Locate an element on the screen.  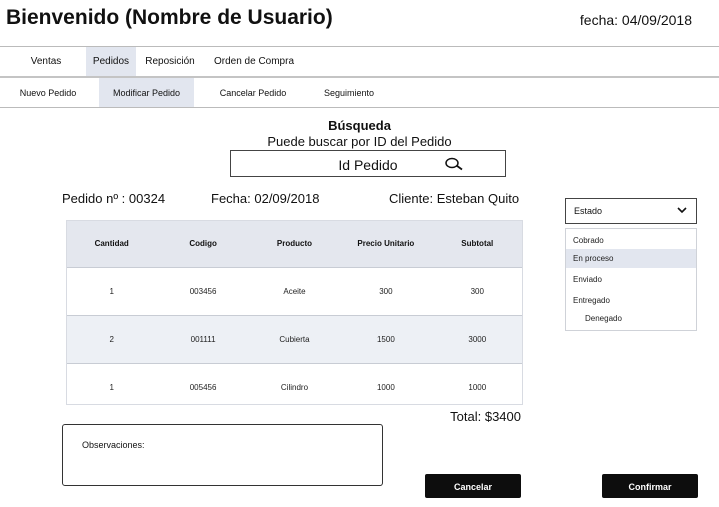
order-number: Pedido nº : 00324 is located at coordinates (114, 198).